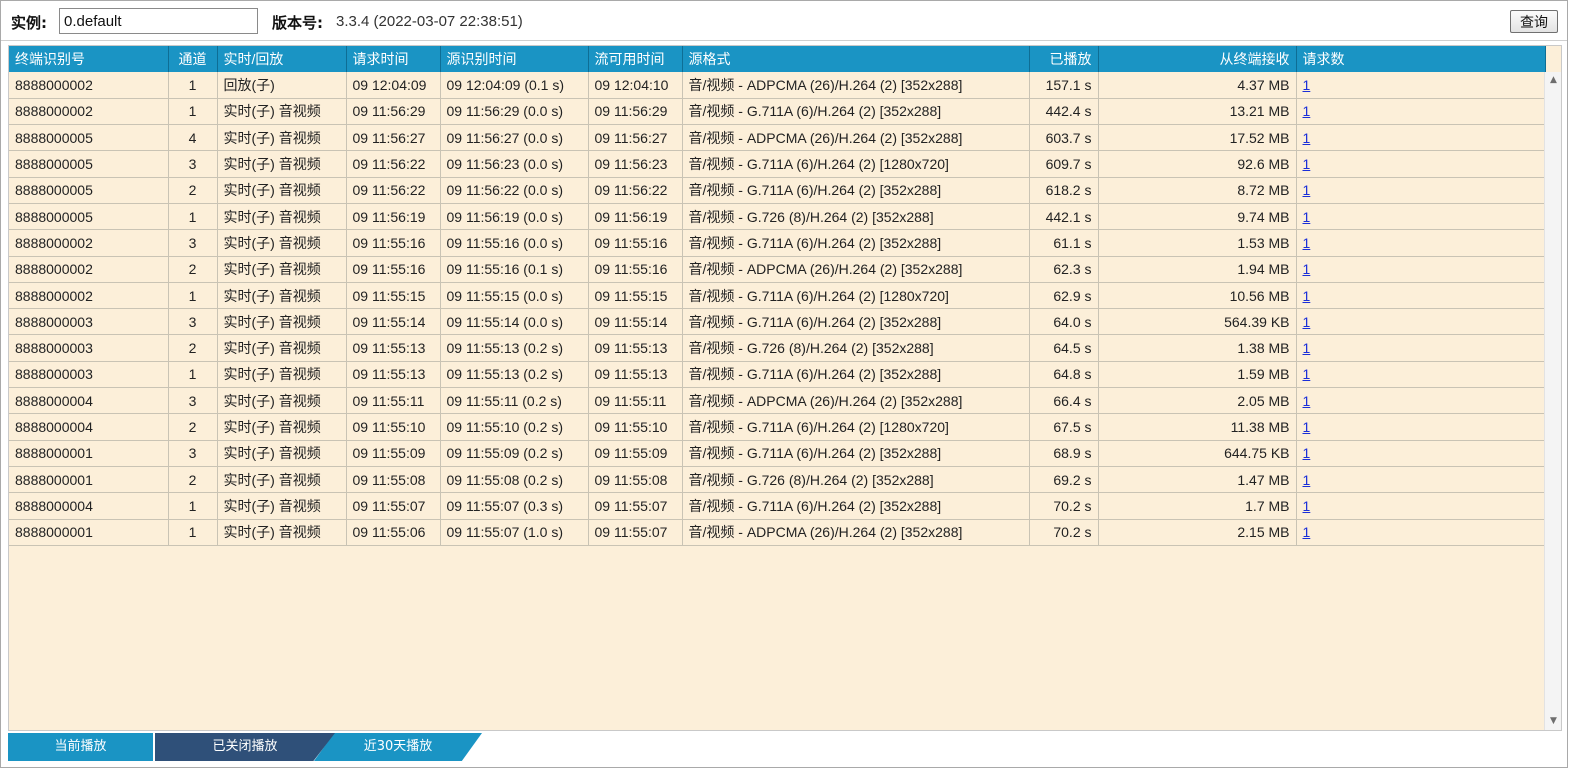 Image resolution: width=1584 pixels, height=776 pixels. I want to click on source-detect-time-cell: 09 11:55:09 (0.2 s), so click(514, 453).